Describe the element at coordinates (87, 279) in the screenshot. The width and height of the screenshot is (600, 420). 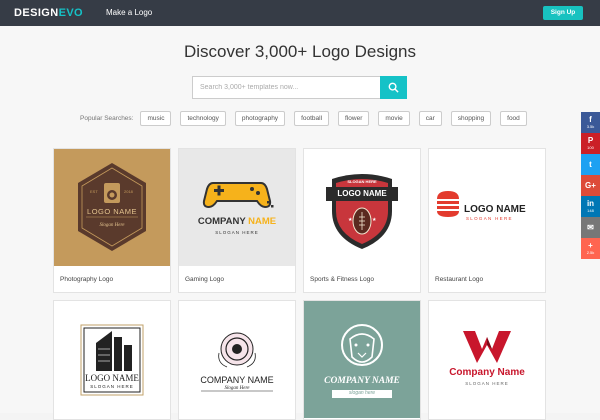
I see `card-caption: Photography Logo` at that location.